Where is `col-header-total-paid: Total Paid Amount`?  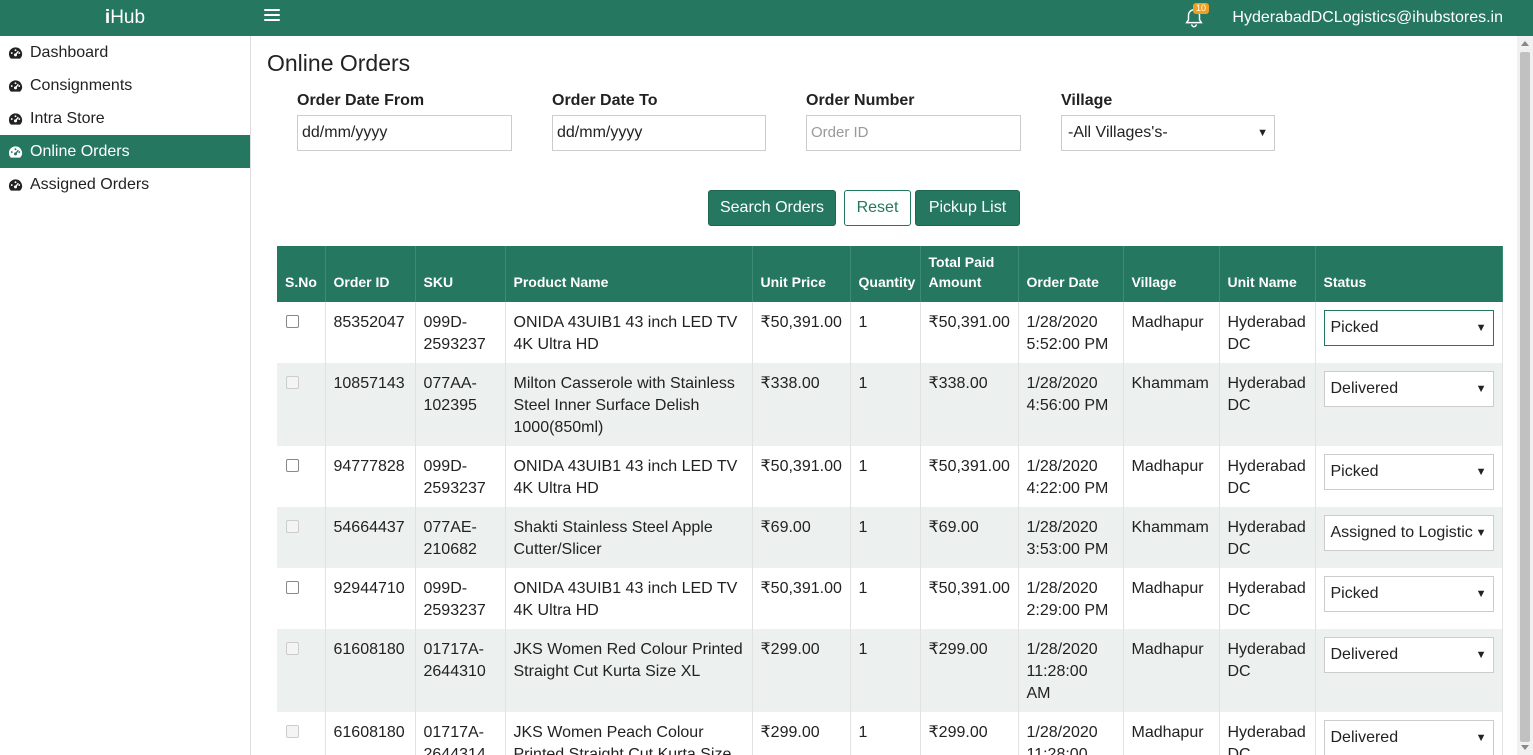
col-header-total-paid: Total Paid Amount is located at coordinates (969, 274).